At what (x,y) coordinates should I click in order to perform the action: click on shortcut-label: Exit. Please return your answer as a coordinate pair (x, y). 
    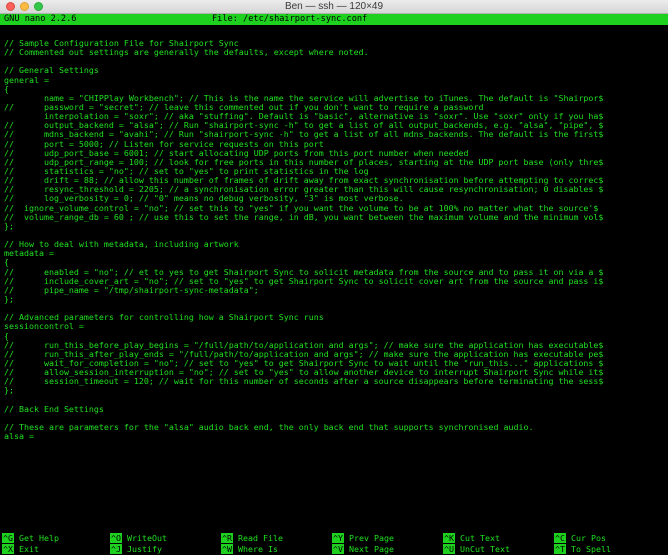
    Looking at the image, I should click on (29, 549).